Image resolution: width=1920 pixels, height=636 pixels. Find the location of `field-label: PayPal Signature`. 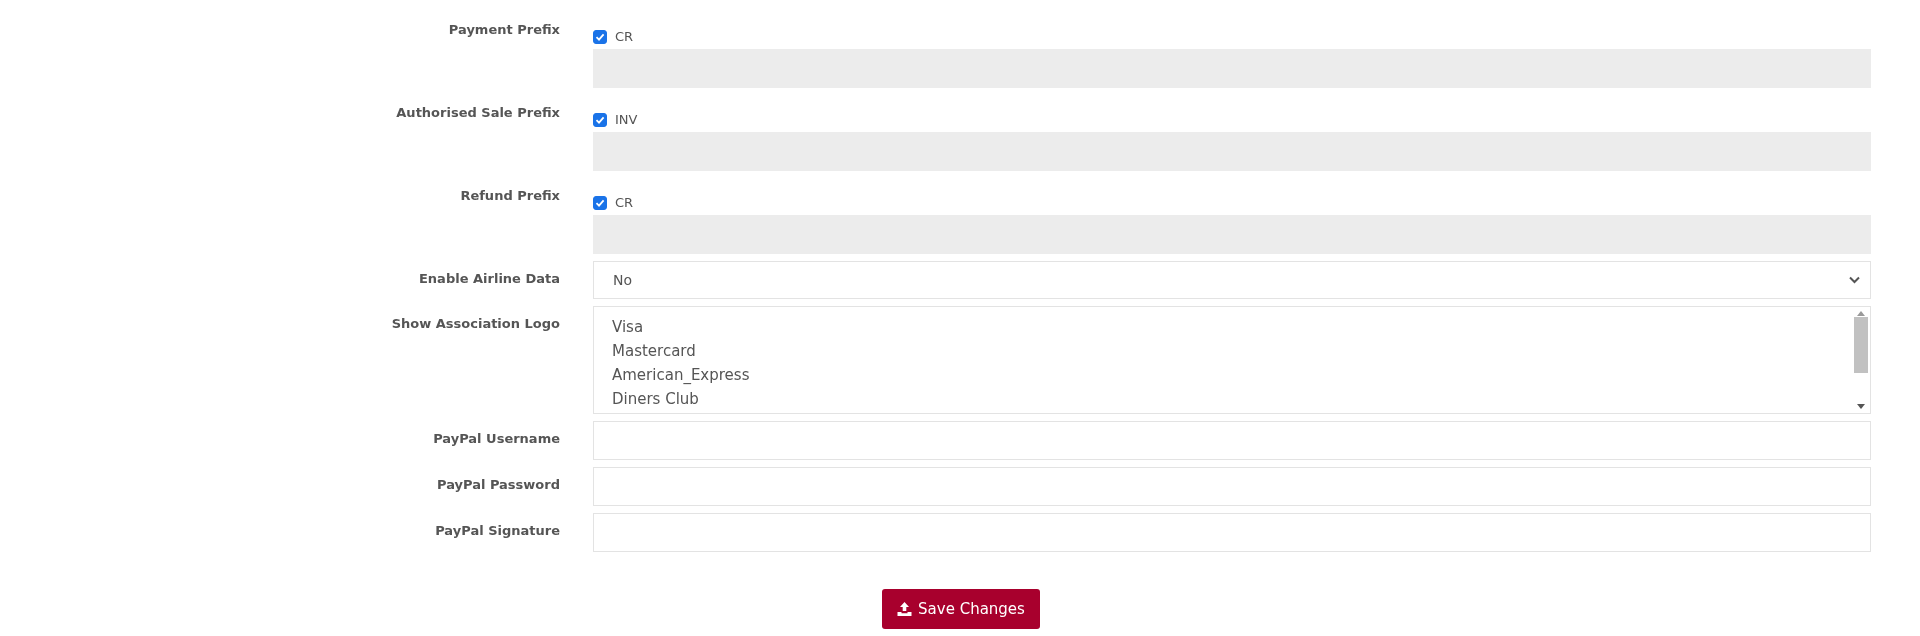

field-label: PayPal Signature is located at coordinates (497, 531).